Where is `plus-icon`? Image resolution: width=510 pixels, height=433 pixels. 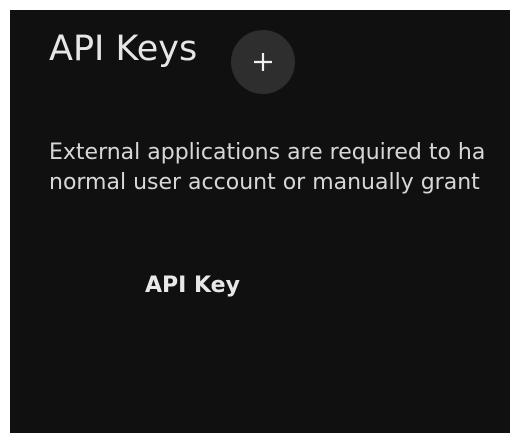
plus-icon is located at coordinates (263, 62).